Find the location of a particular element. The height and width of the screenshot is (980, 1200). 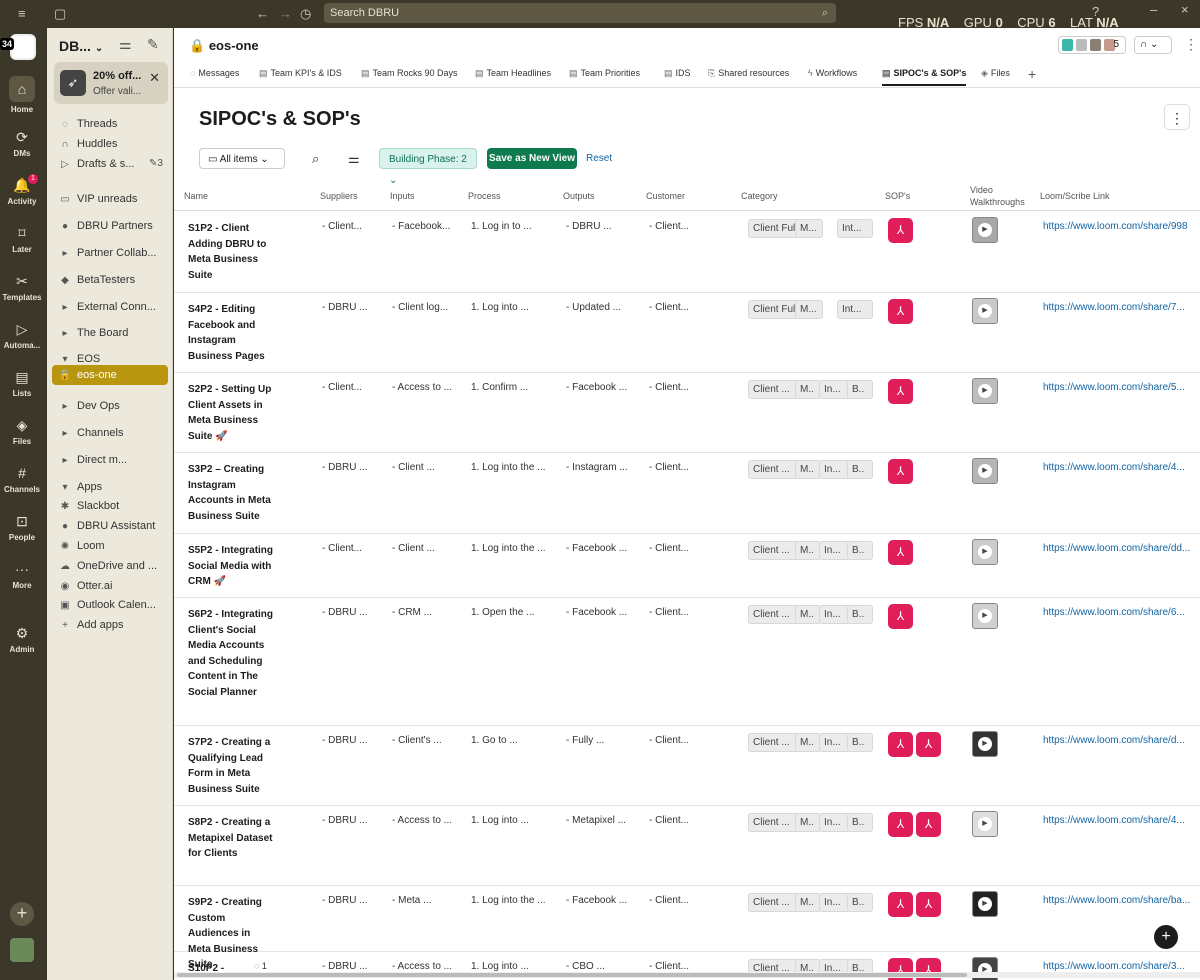

rail-item-later: ⌑ Later is located at coordinates (22, 239).